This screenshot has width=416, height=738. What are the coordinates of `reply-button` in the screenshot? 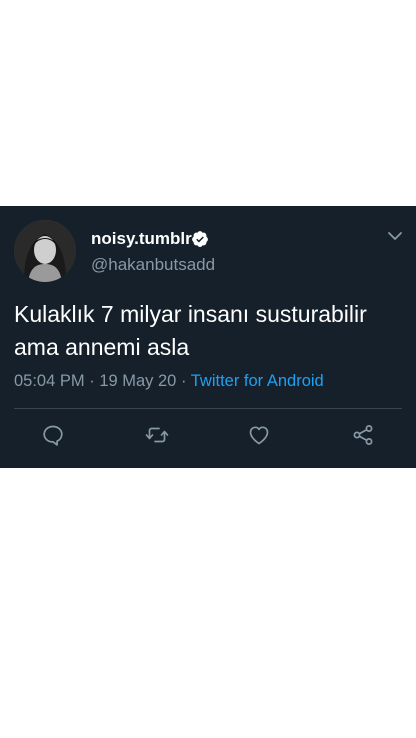 It's located at (53, 435).